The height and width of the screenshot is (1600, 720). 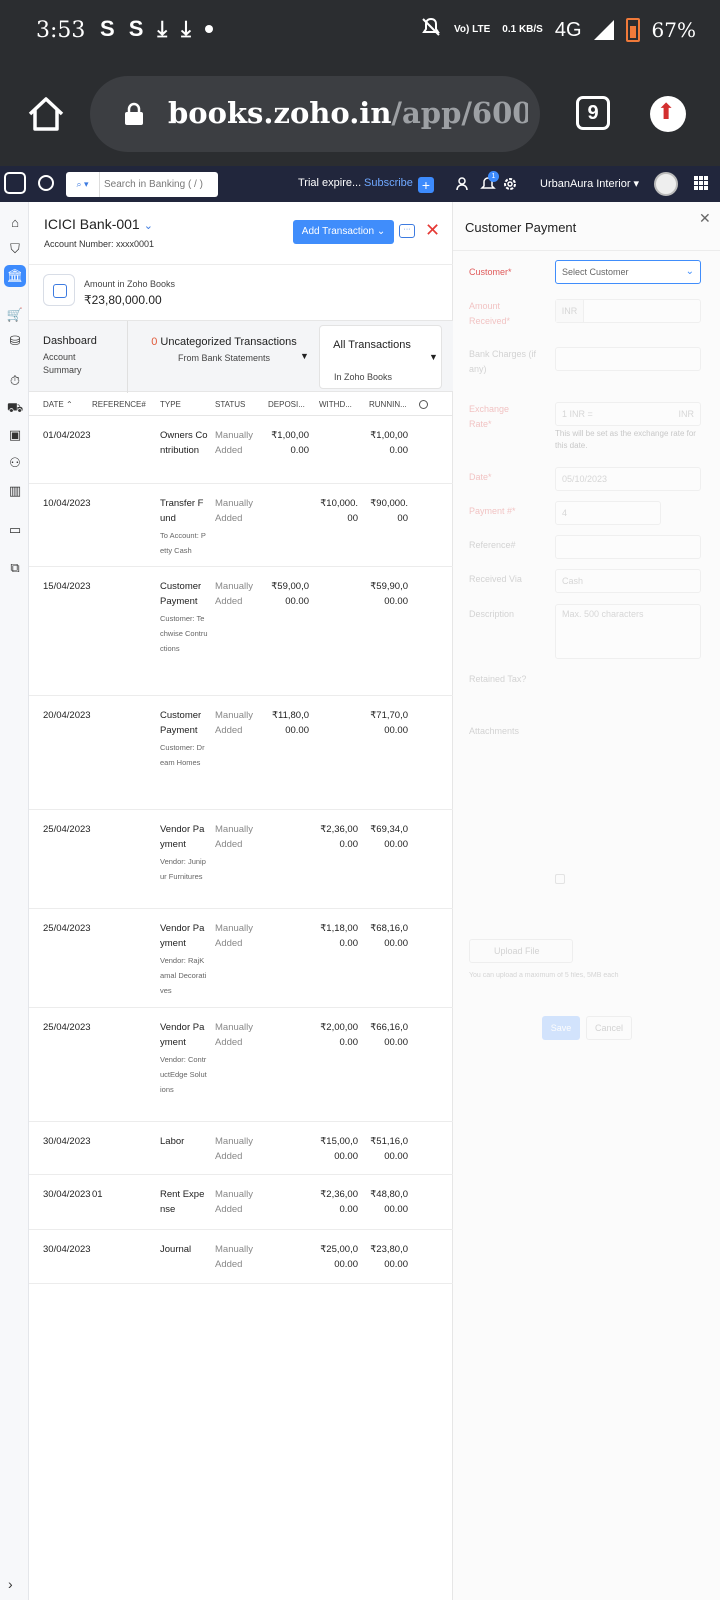 What do you see at coordinates (380, 357) in the screenshot?
I see `all-transactions-card: All Transactions In Zoho Books ▼` at bounding box center [380, 357].